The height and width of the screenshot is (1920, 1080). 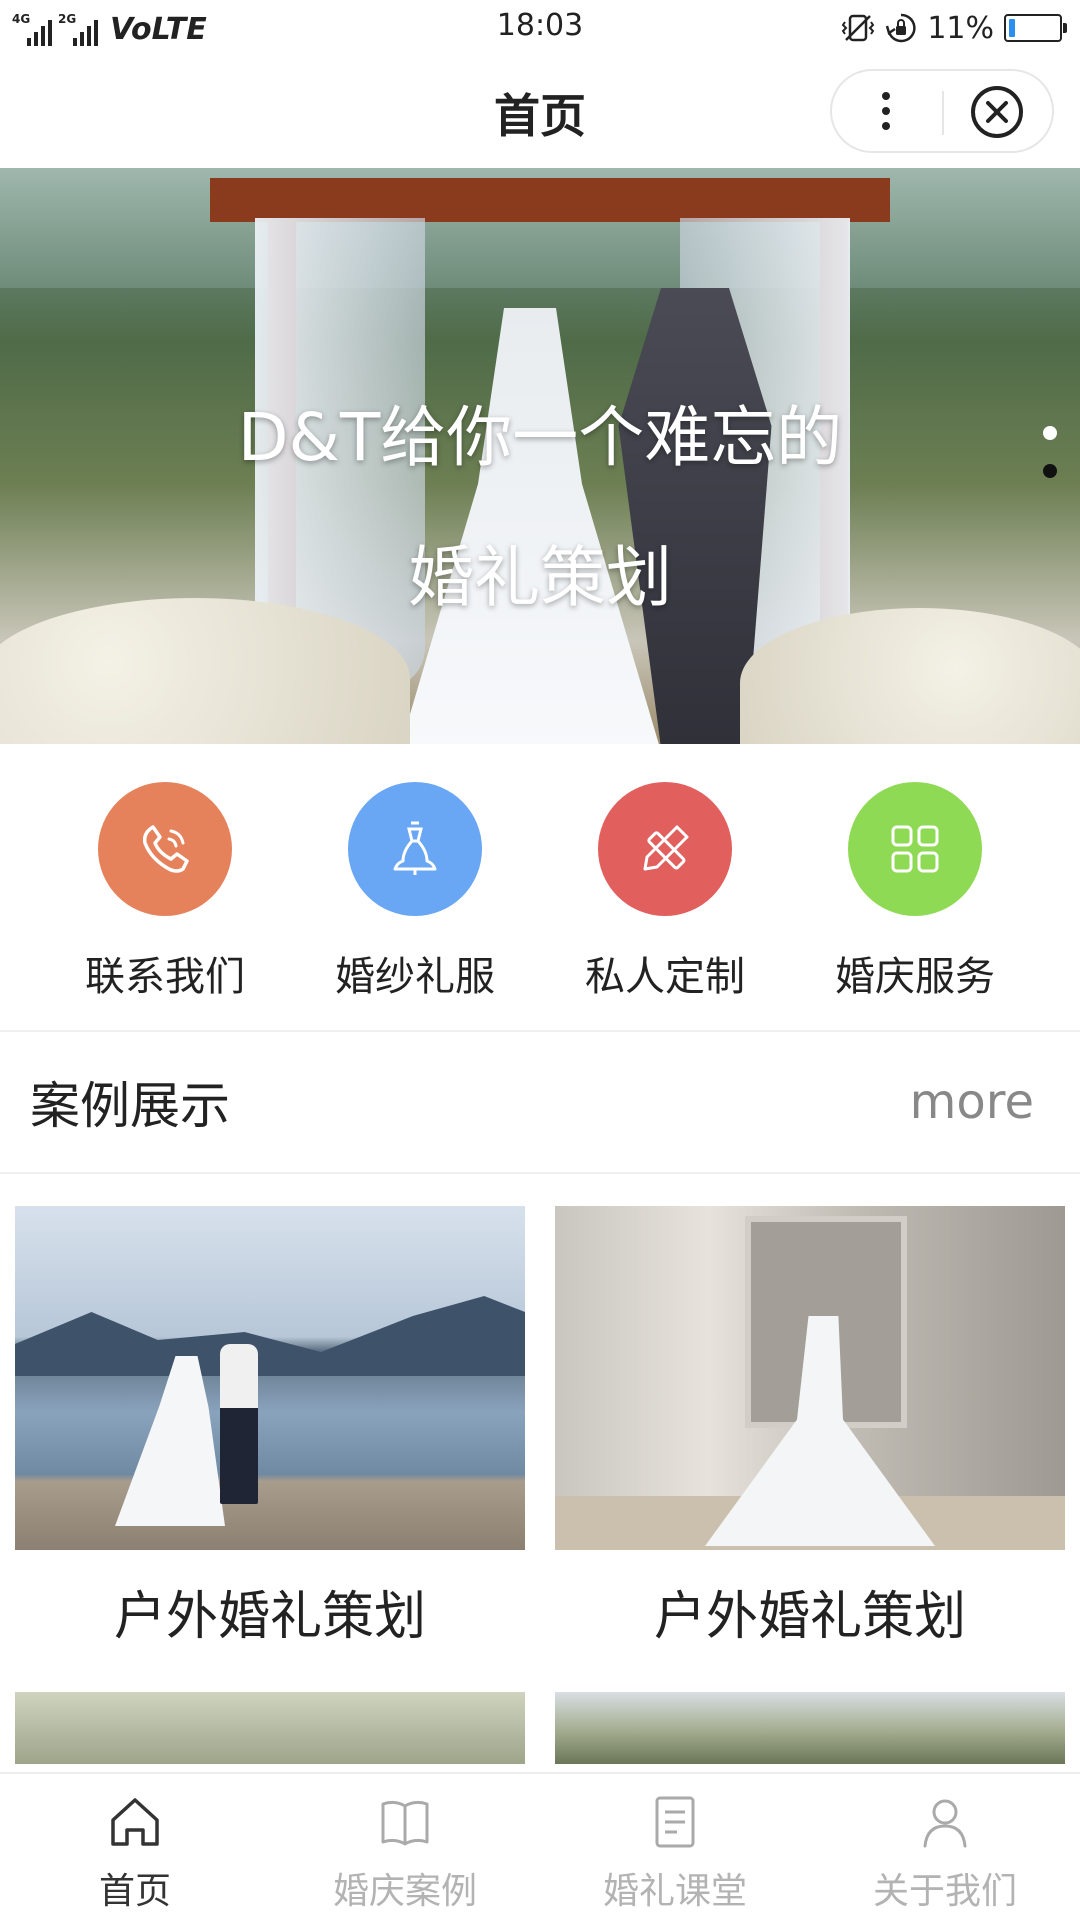 What do you see at coordinates (945, 1823) in the screenshot?
I see `user-icon` at bounding box center [945, 1823].